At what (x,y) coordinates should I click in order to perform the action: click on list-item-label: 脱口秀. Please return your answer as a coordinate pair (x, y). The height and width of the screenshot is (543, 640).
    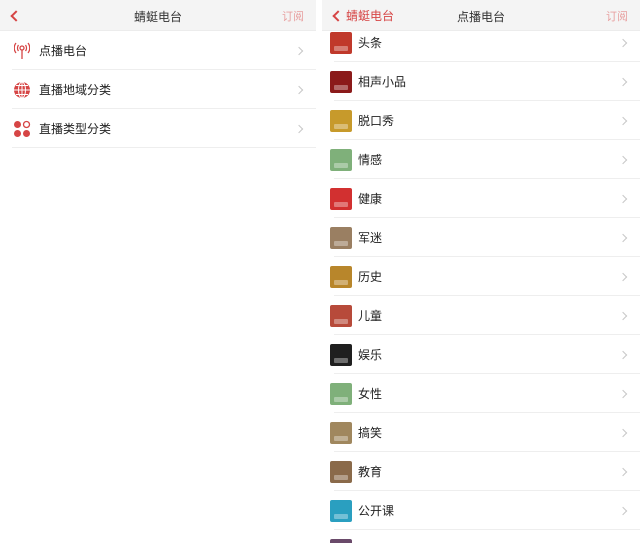
    Looking at the image, I should click on (376, 121).